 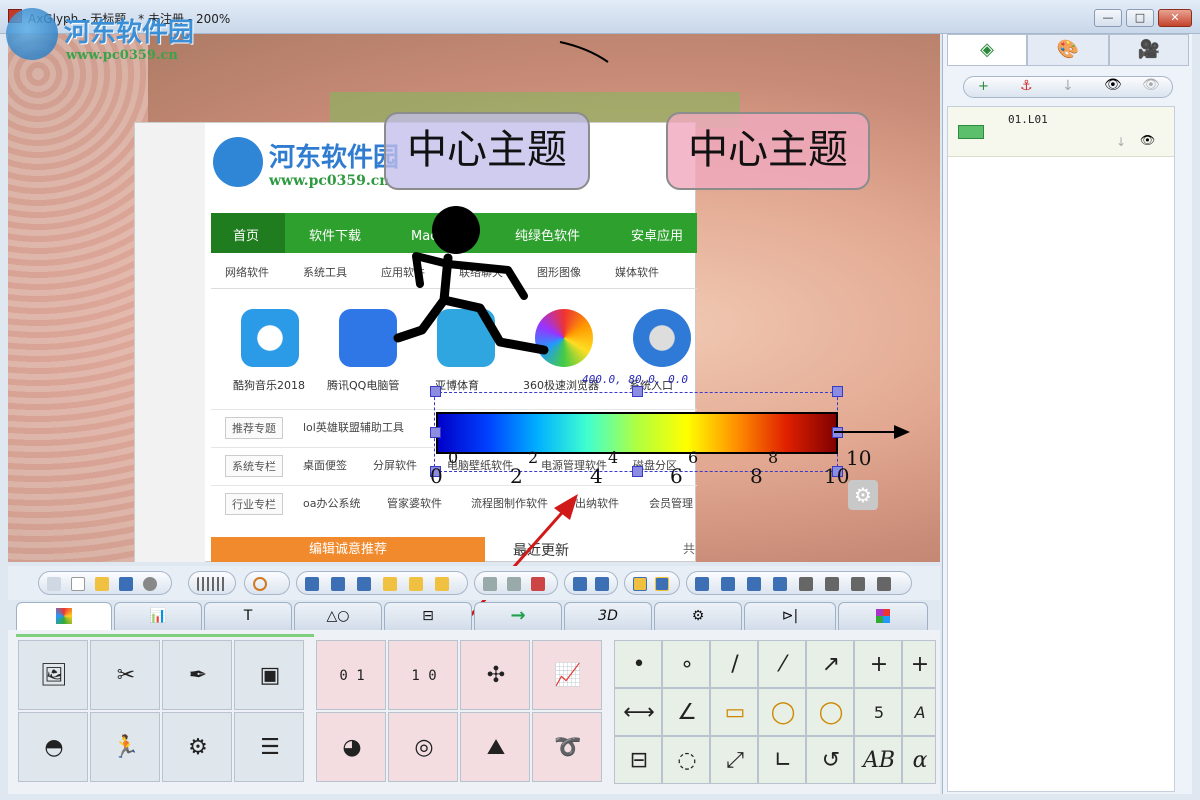 I want to click on tool-head-gear: ⚙, so click(x=197, y=747).